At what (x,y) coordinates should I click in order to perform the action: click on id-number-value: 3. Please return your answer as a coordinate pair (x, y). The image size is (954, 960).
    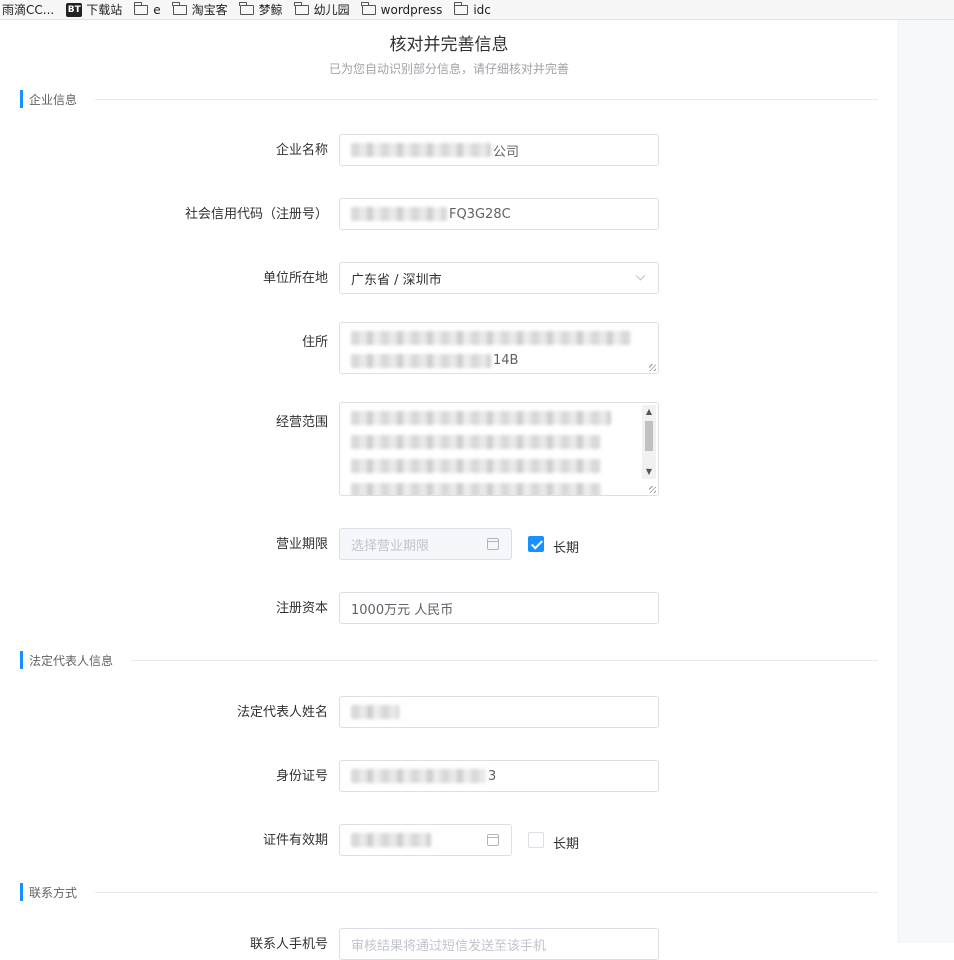
    Looking at the image, I should click on (492, 776).